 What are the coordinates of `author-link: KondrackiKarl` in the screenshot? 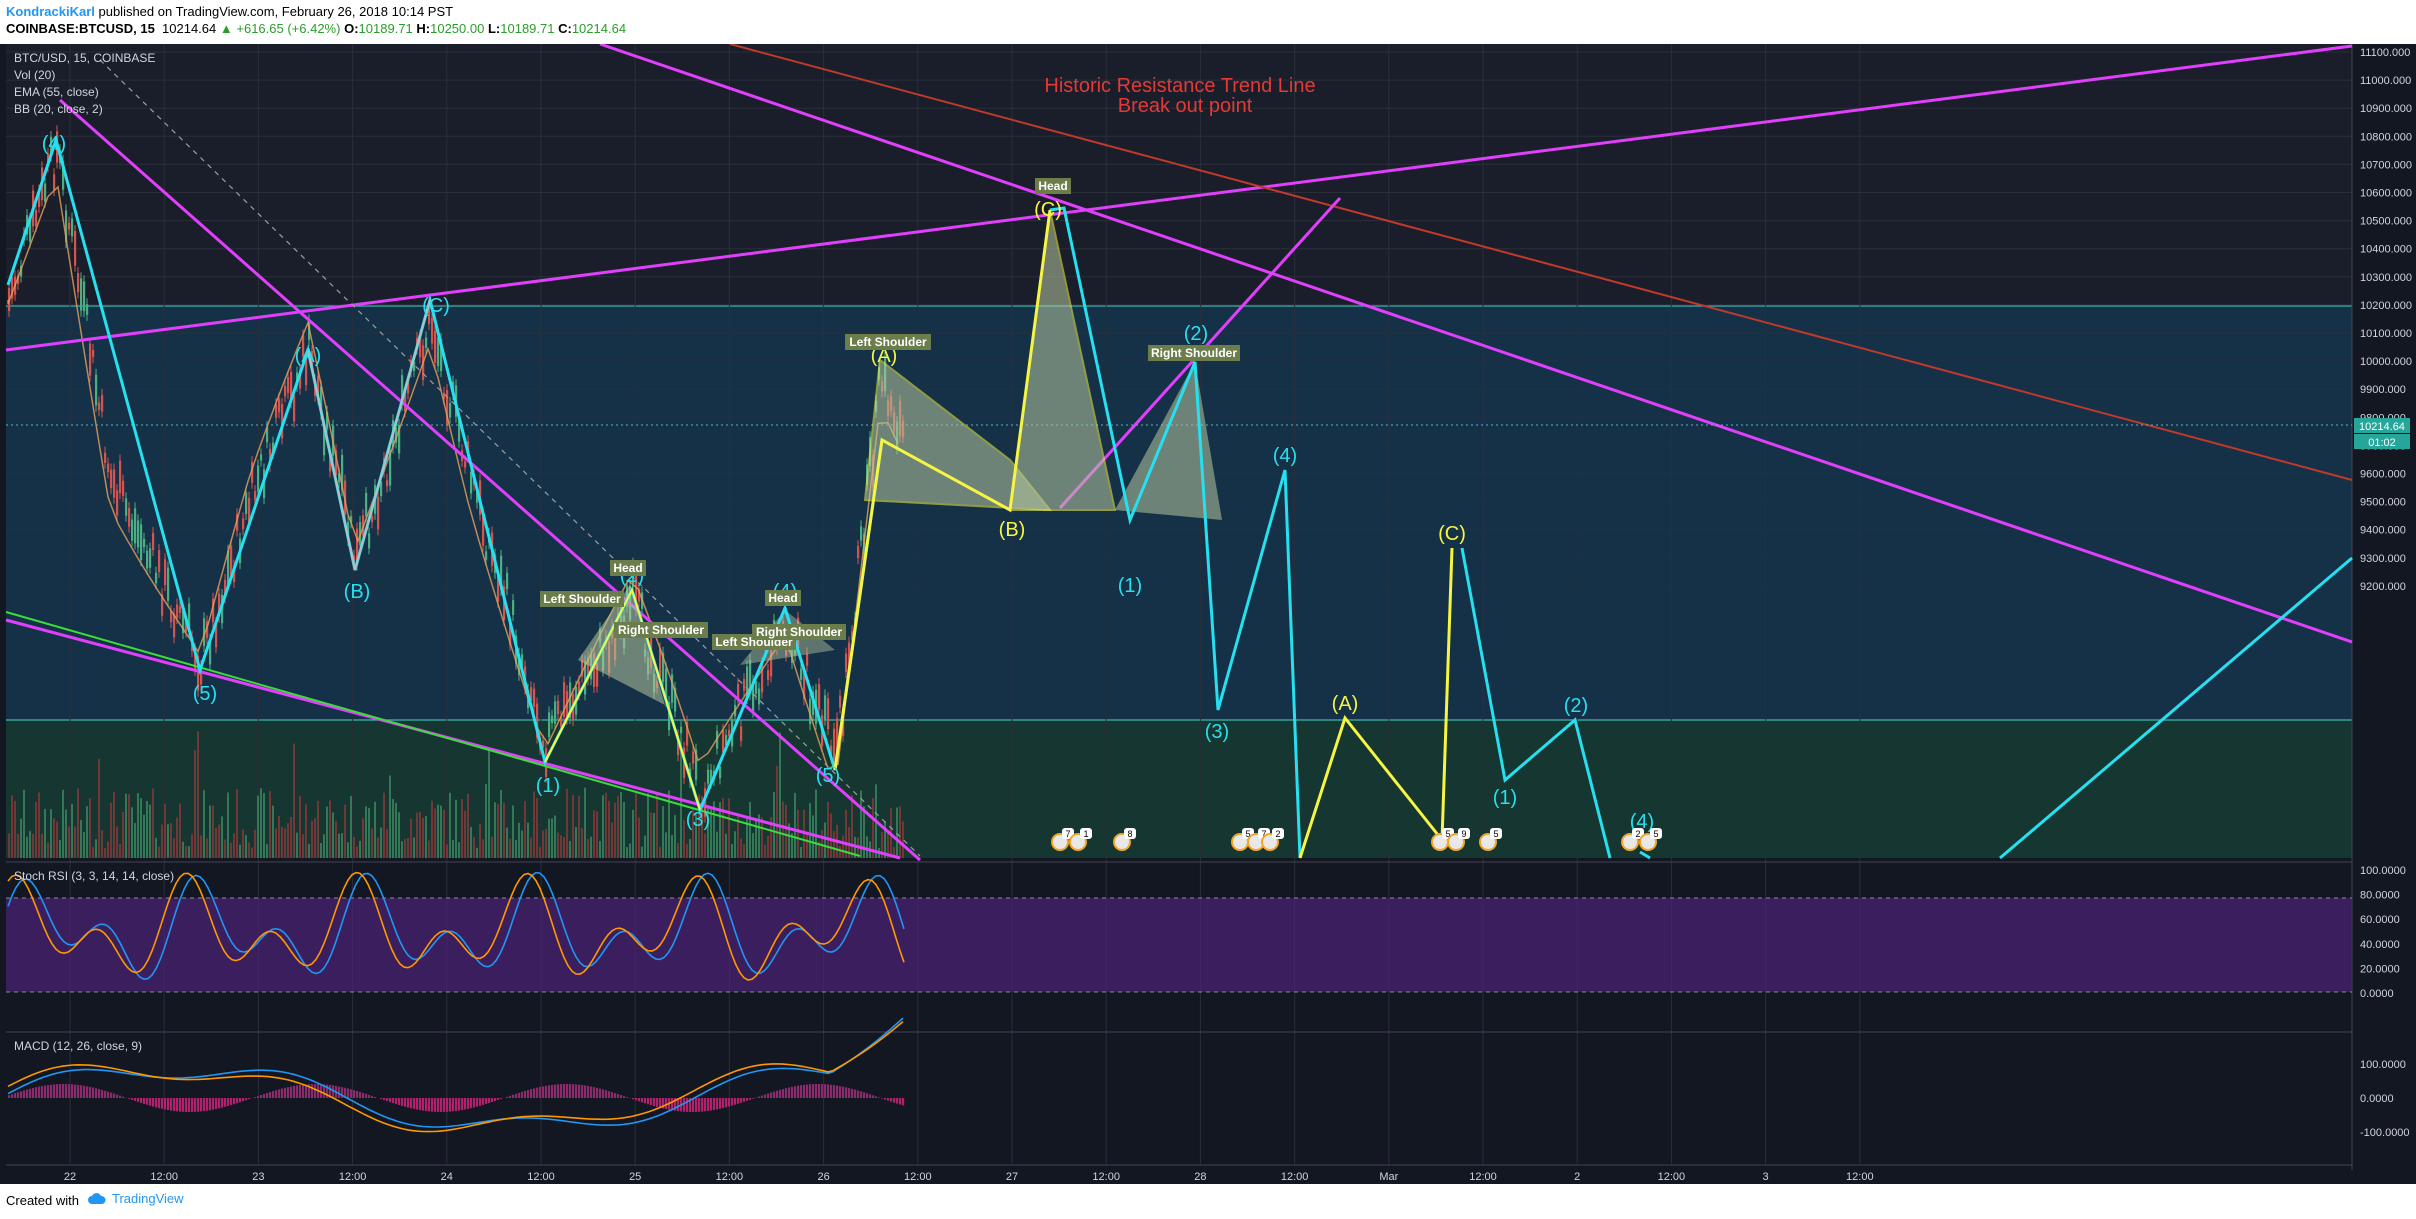 It's located at (50, 11).